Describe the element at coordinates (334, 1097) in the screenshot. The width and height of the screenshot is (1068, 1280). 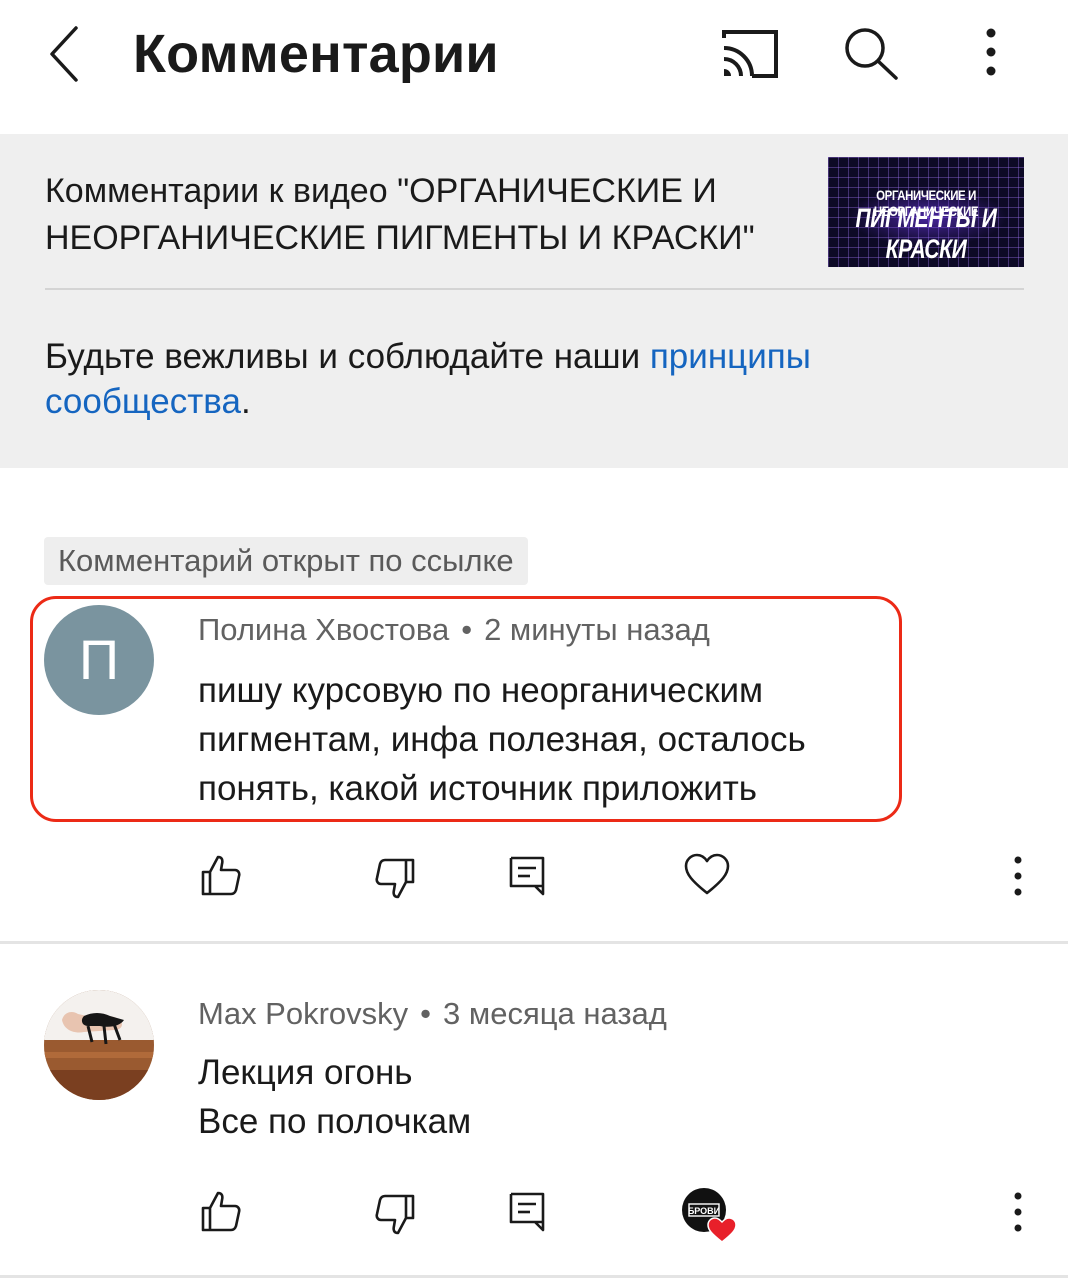
I see `comment-text: Лекция огонь Все по полочкам` at that location.